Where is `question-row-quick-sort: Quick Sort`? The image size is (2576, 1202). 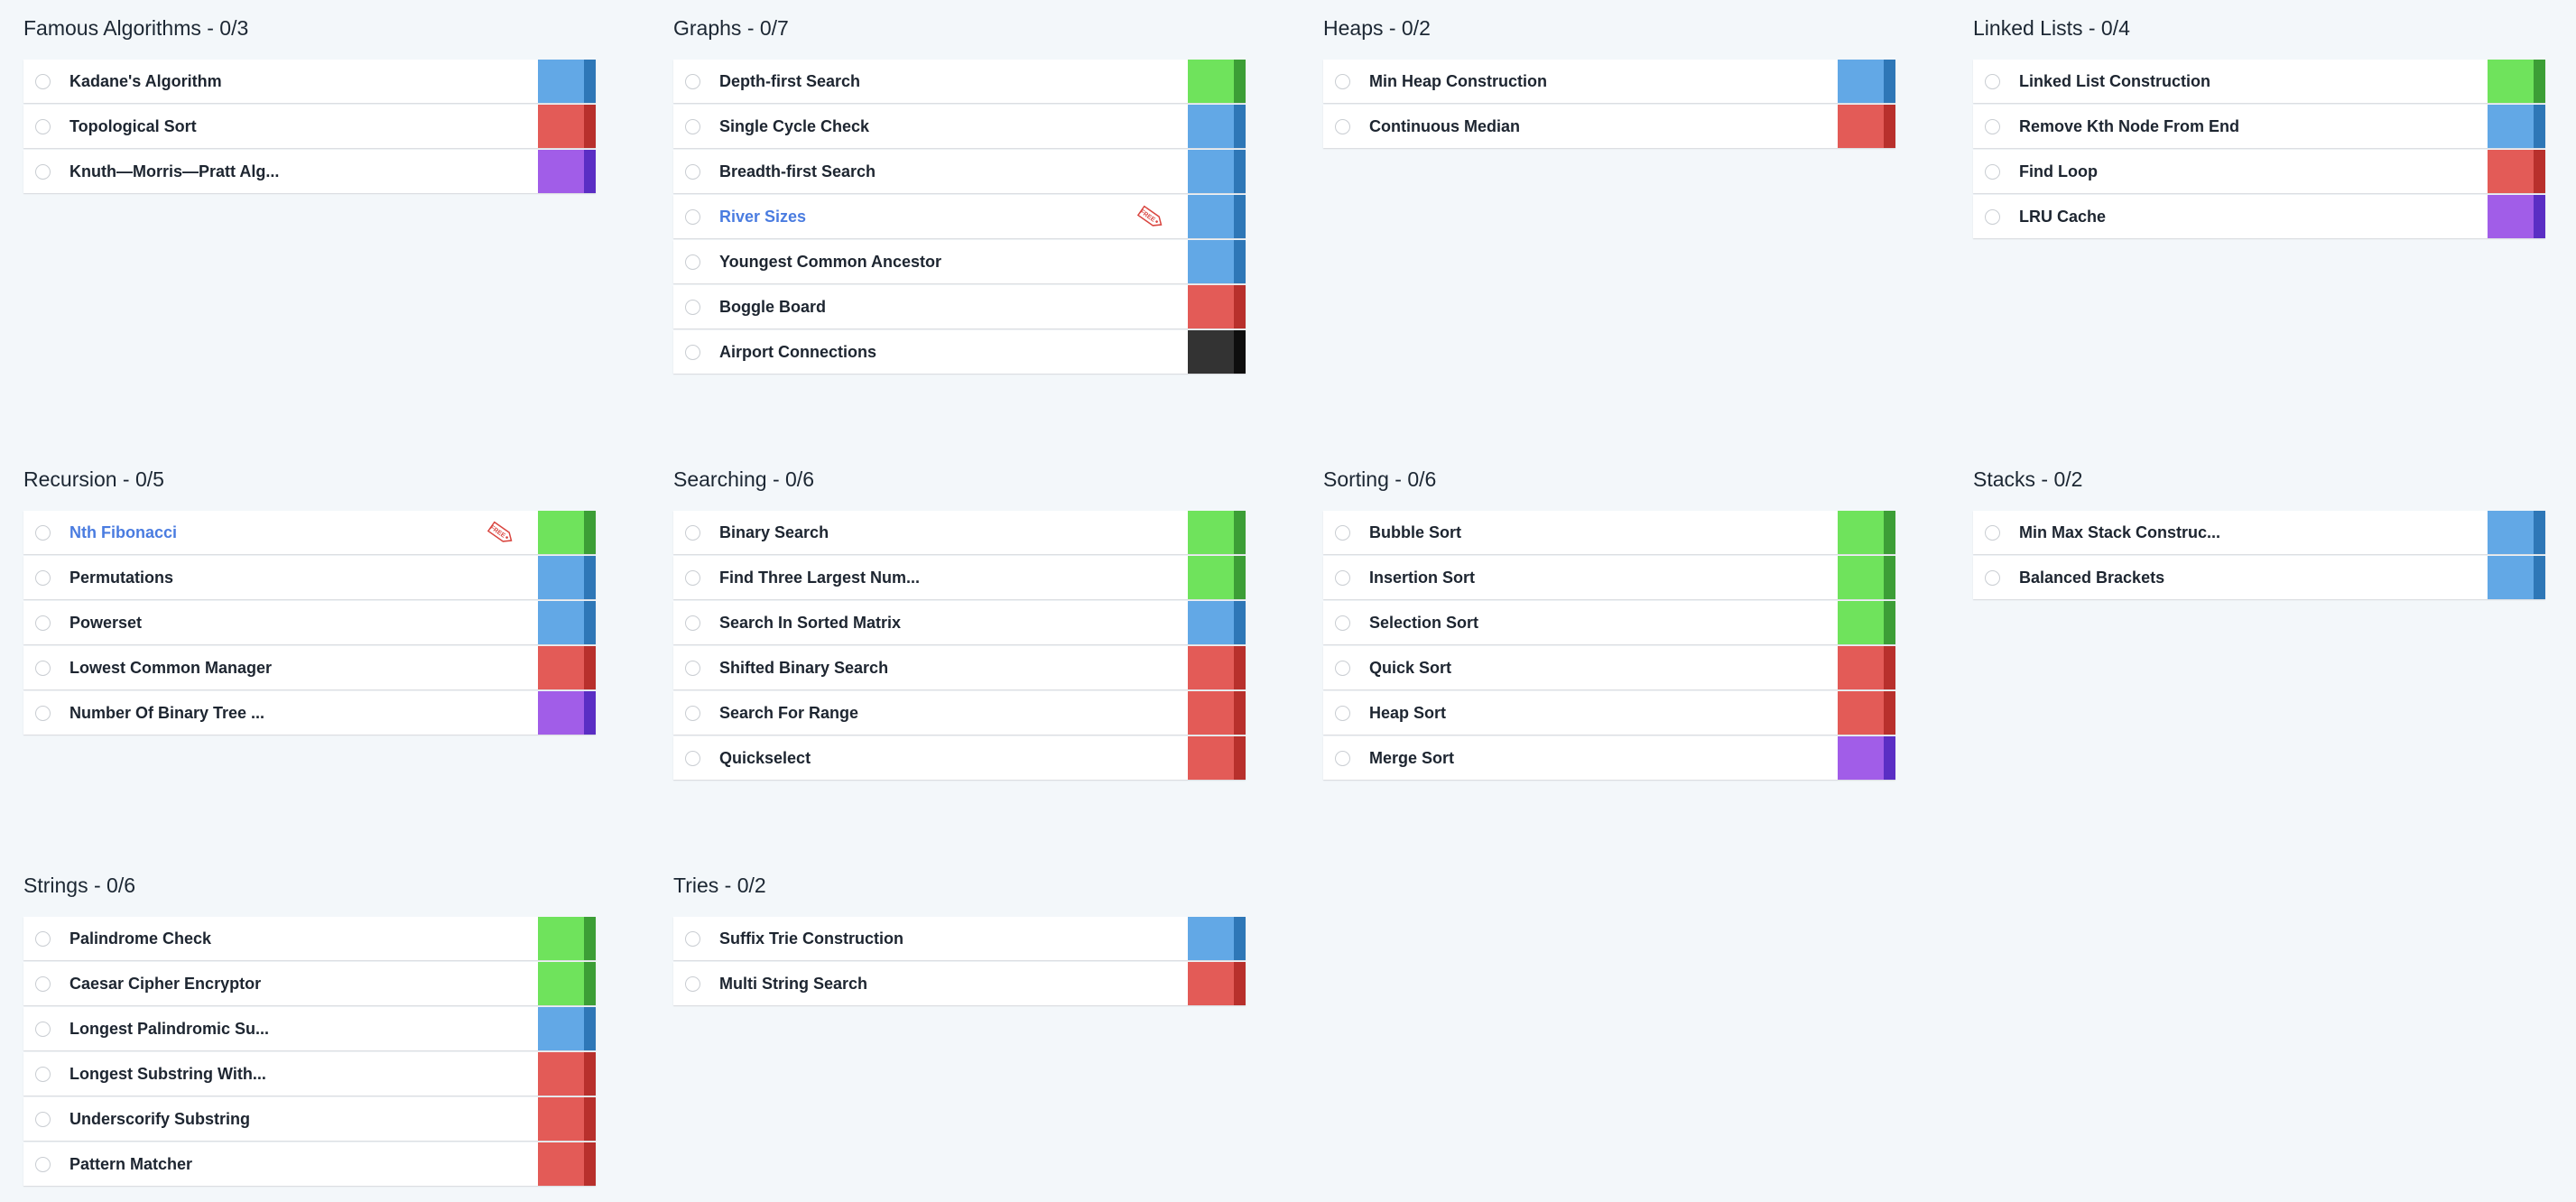
question-row-quick-sort: Quick Sort is located at coordinates (1609, 667).